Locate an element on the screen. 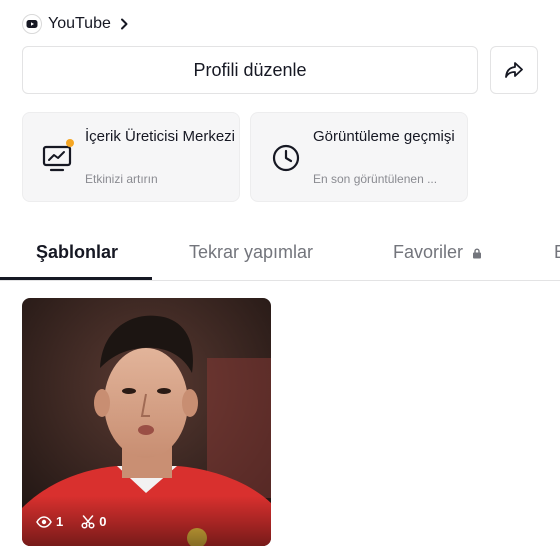 The height and width of the screenshot is (560, 560). active-tab-indicator is located at coordinates (76, 278).